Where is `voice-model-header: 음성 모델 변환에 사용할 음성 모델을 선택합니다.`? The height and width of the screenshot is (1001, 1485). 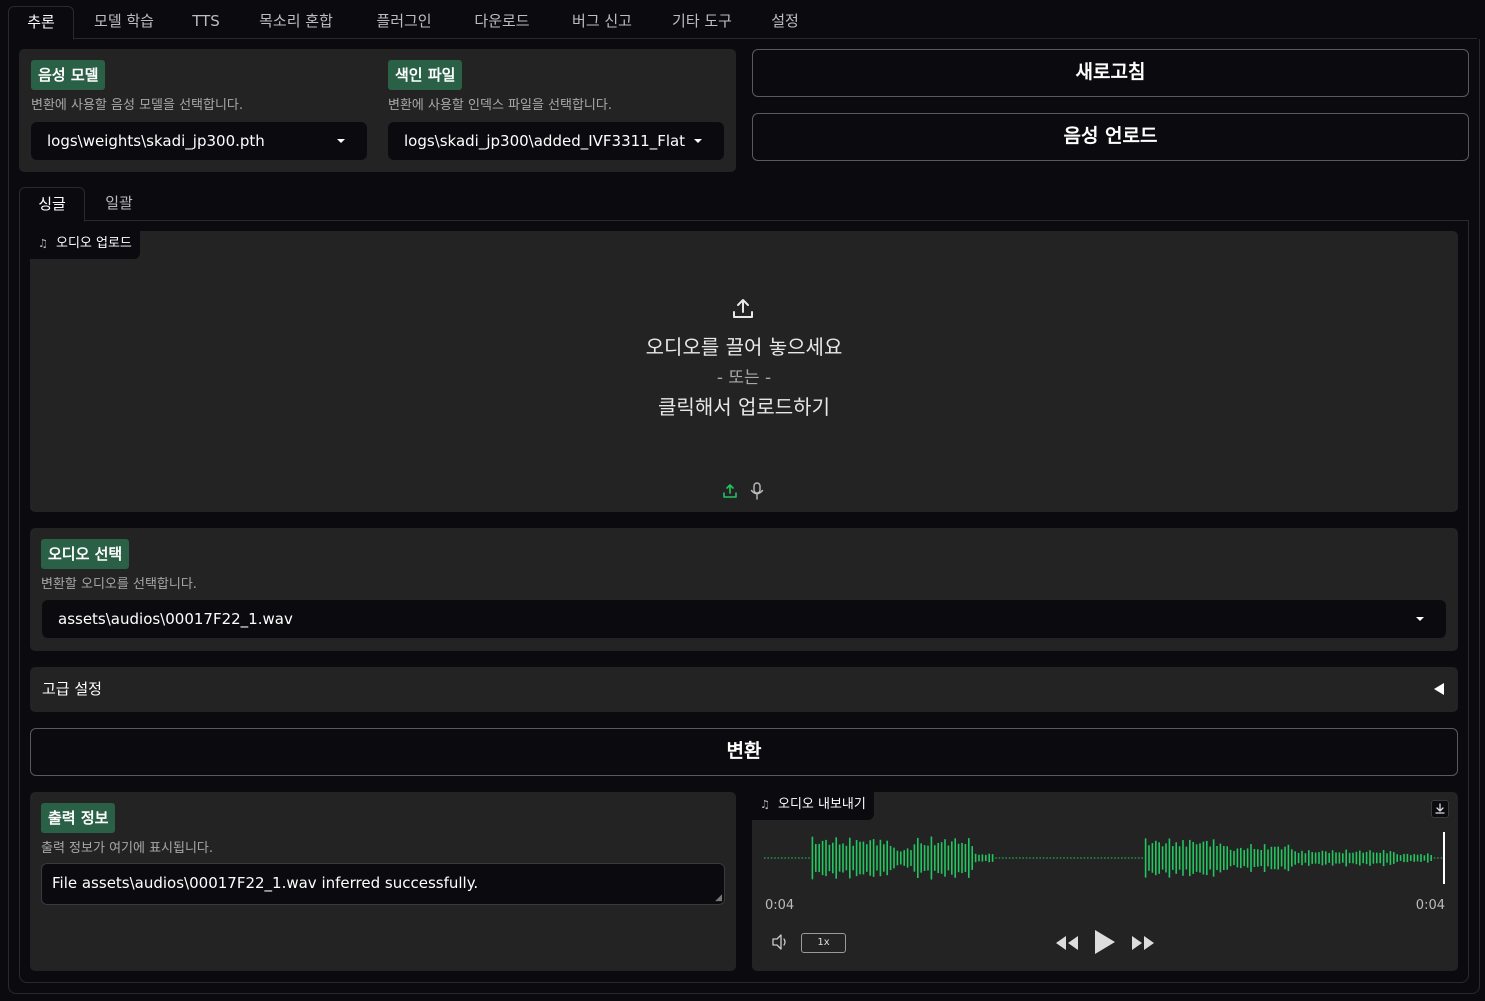
voice-model-header: 음성 모델 변환에 사용할 음성 모델을 선택합니다. is located at coordinates (137, 86).